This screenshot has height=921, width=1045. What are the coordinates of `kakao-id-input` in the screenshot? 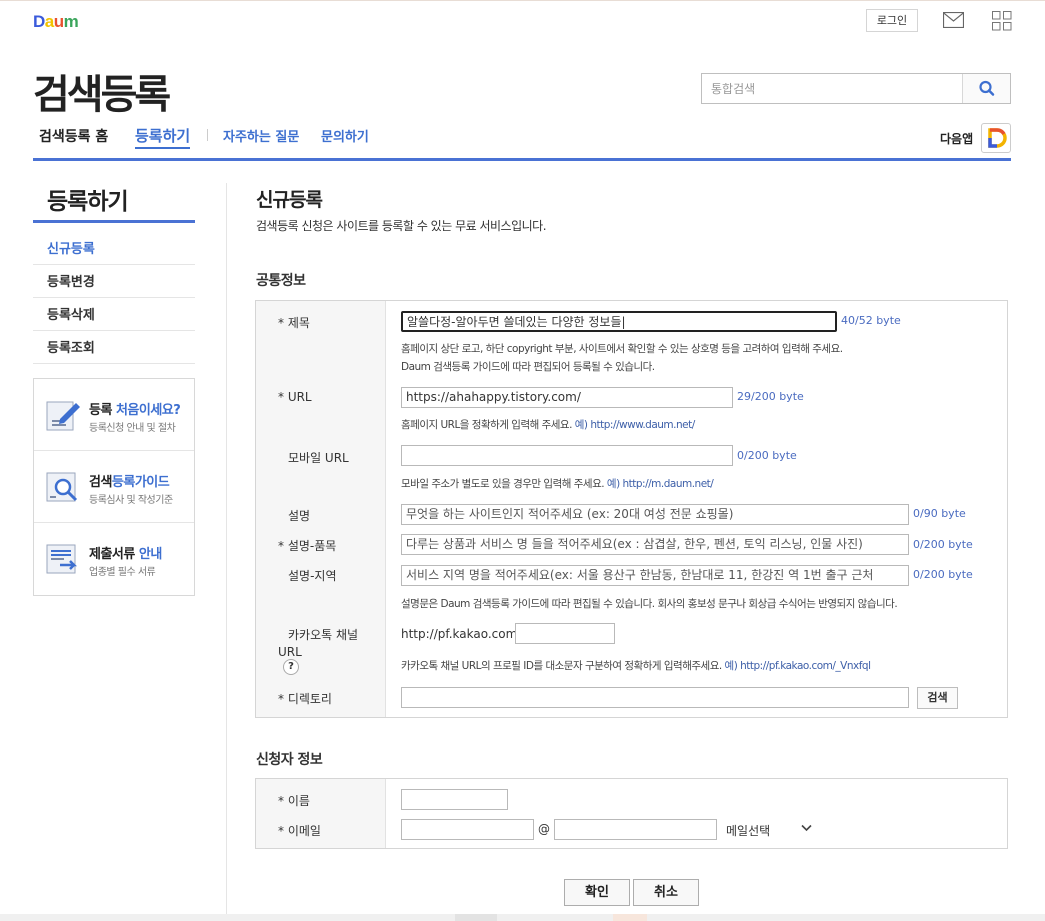 It's located at (565, 633).